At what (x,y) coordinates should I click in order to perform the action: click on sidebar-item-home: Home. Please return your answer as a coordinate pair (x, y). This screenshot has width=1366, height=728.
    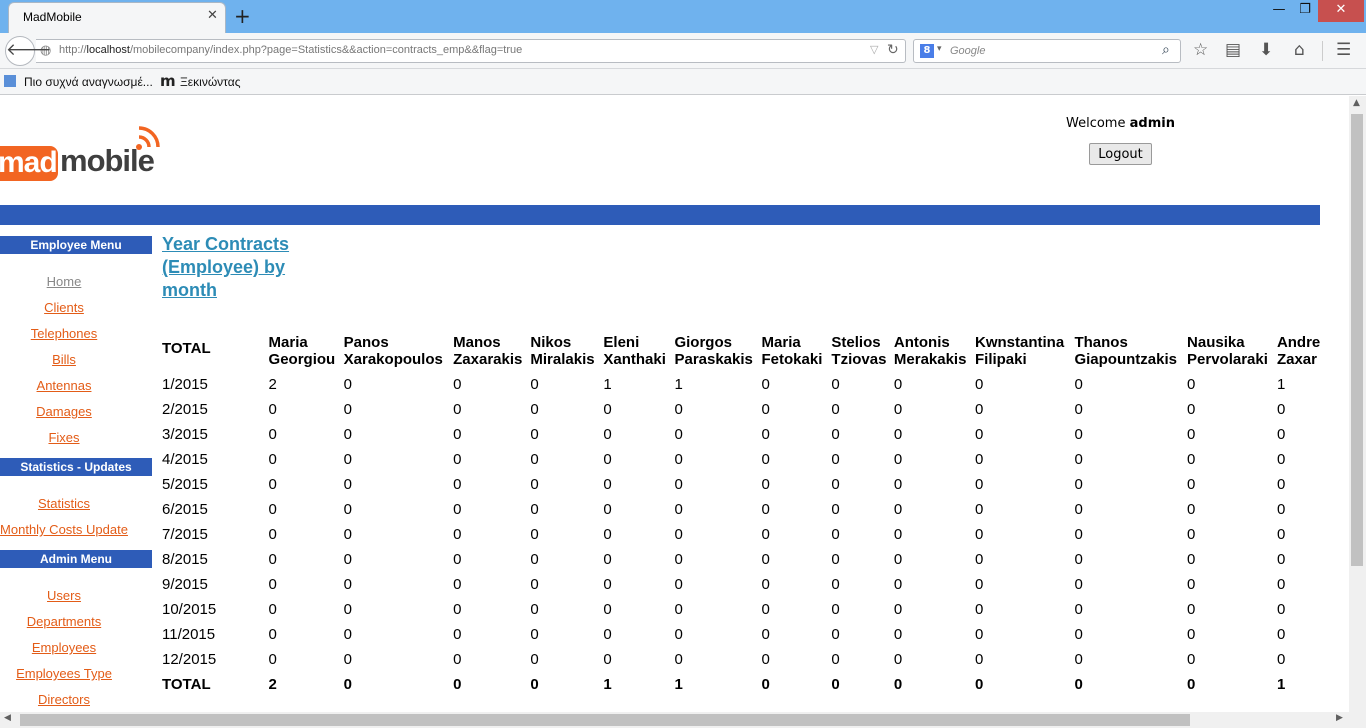
    Looking at the image, I should click on (64, 281).